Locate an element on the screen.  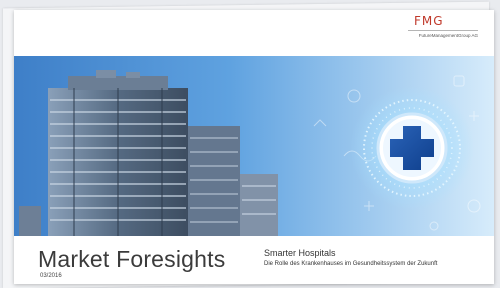
logo-subtext: FutureManagementGroup AG is located at coordinates (448, 35).